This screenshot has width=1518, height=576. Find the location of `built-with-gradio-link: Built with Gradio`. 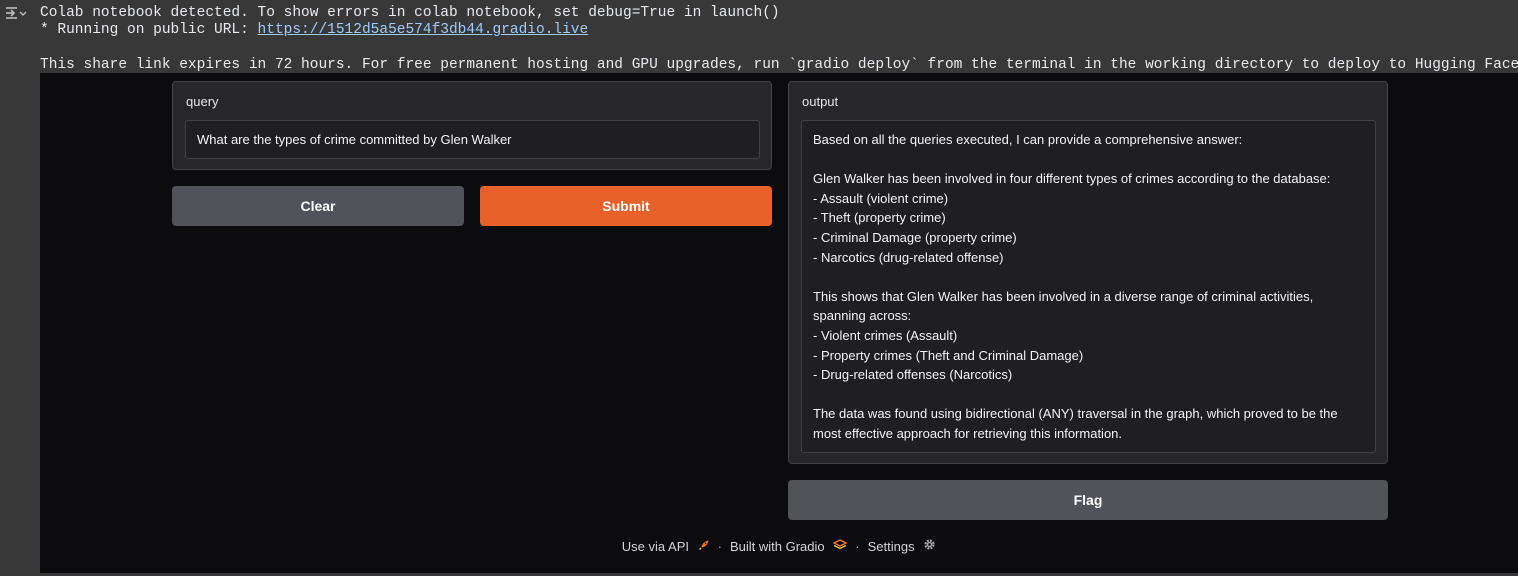

built-with-gradio-link: Built with Gradio is located at coordinates (788, 546).